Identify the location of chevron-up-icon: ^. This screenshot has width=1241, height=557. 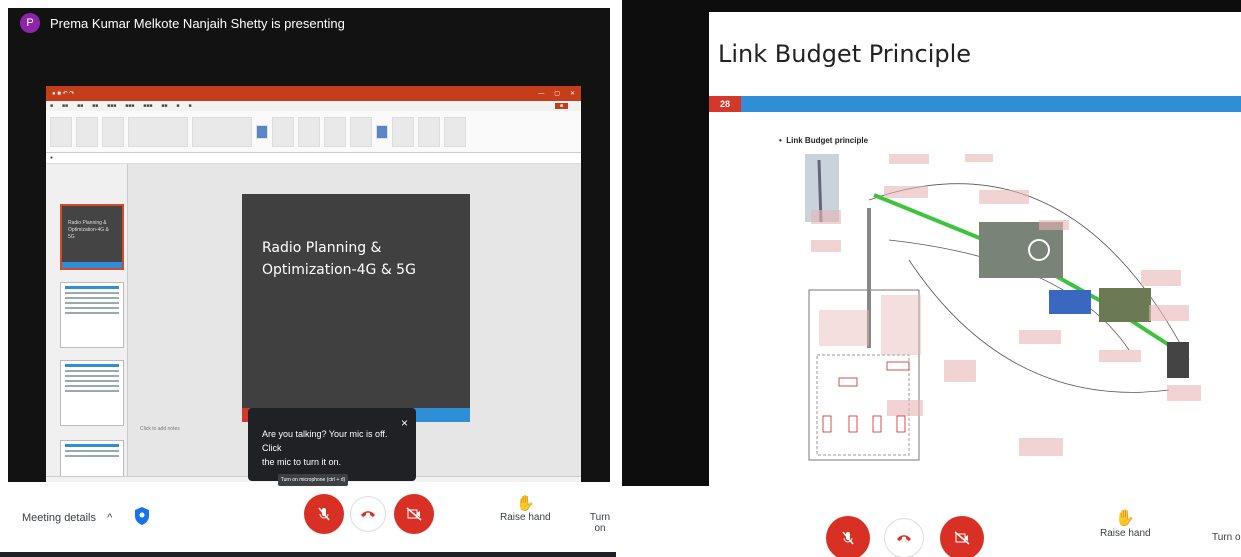
(110, 518).